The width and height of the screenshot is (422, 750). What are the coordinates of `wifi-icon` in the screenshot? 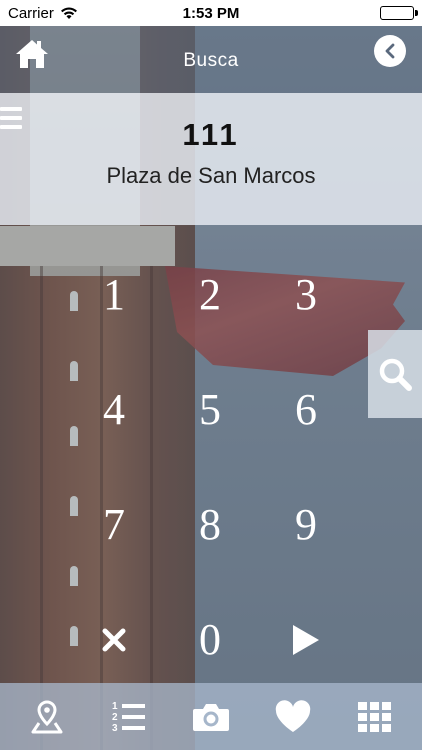 It's located at (69, 13).